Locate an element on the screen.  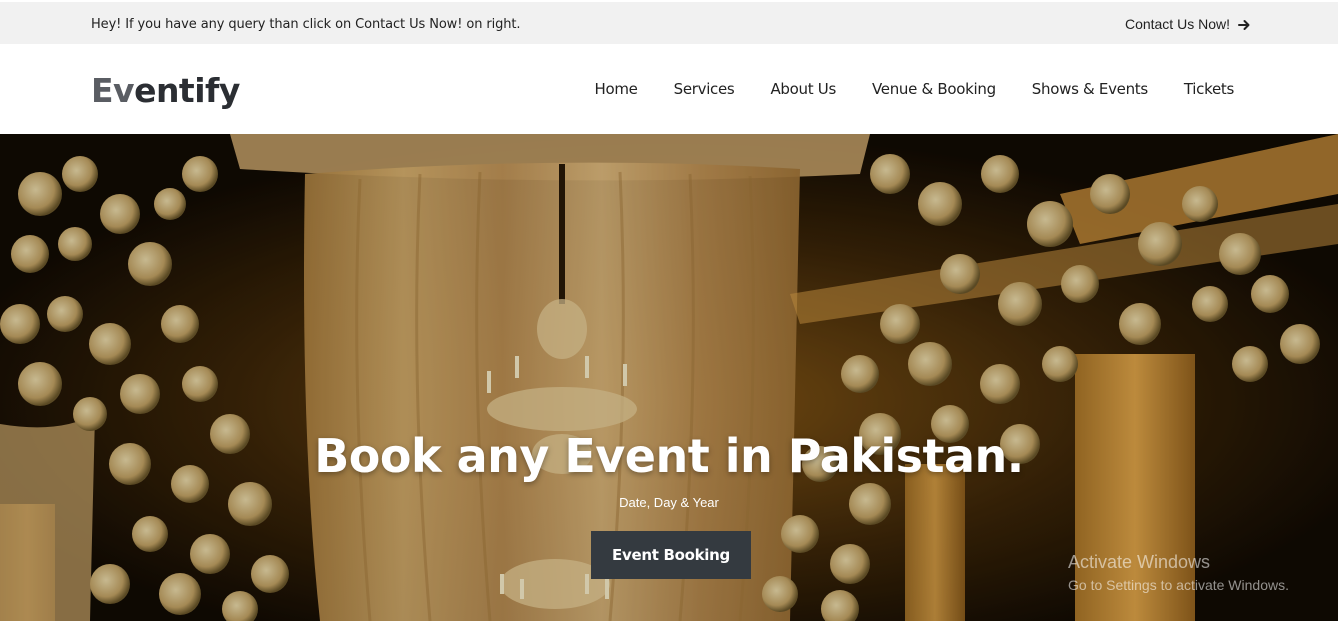
nav-item-shows-events: Shows & Events is located at coordinates (1090, 89).